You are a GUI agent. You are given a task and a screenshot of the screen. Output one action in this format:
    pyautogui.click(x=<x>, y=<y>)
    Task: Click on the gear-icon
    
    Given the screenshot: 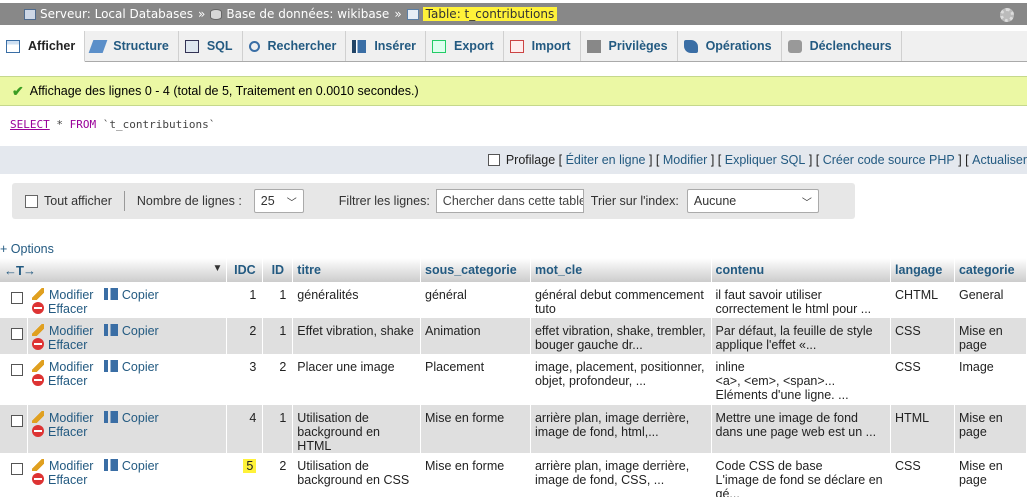 What is the action you would take?
    pyautogui.click(x=1007, y=15)
    